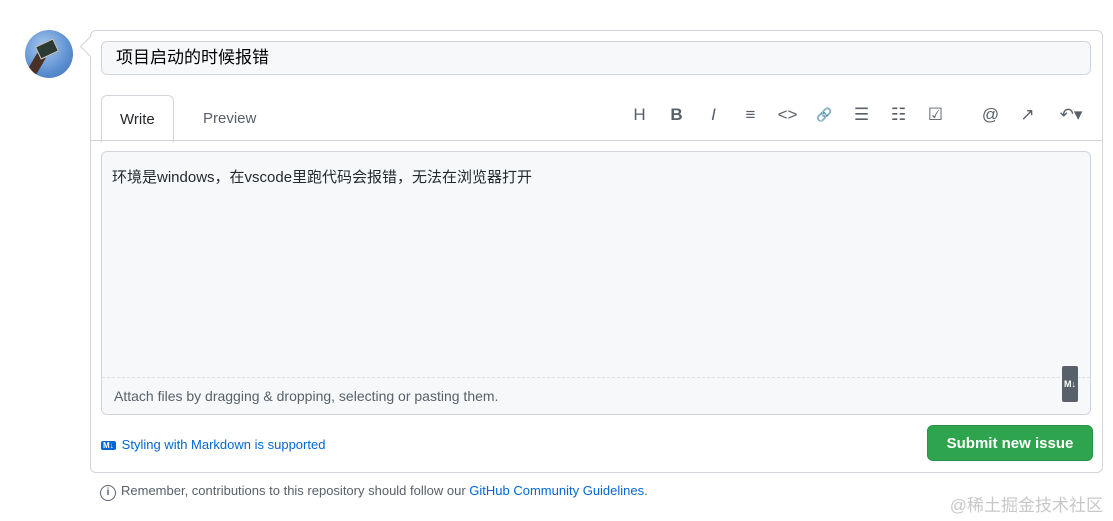 This screenshot has height=521, width=1113. What do you see at coordinates (676, 115) in the screenshot?
I see `bold-icon: B` at bounding box center [676, 115].